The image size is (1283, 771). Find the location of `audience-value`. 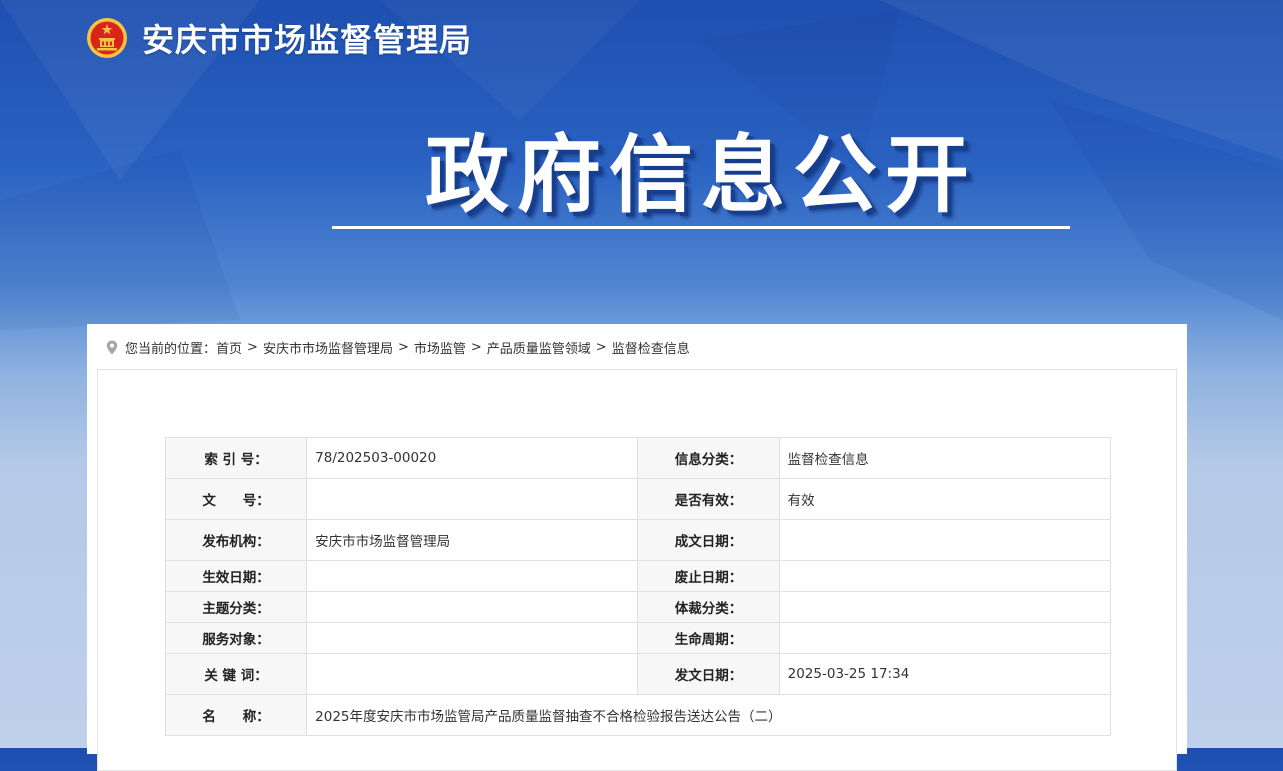

audience-value is located at coordinates (472, 638).